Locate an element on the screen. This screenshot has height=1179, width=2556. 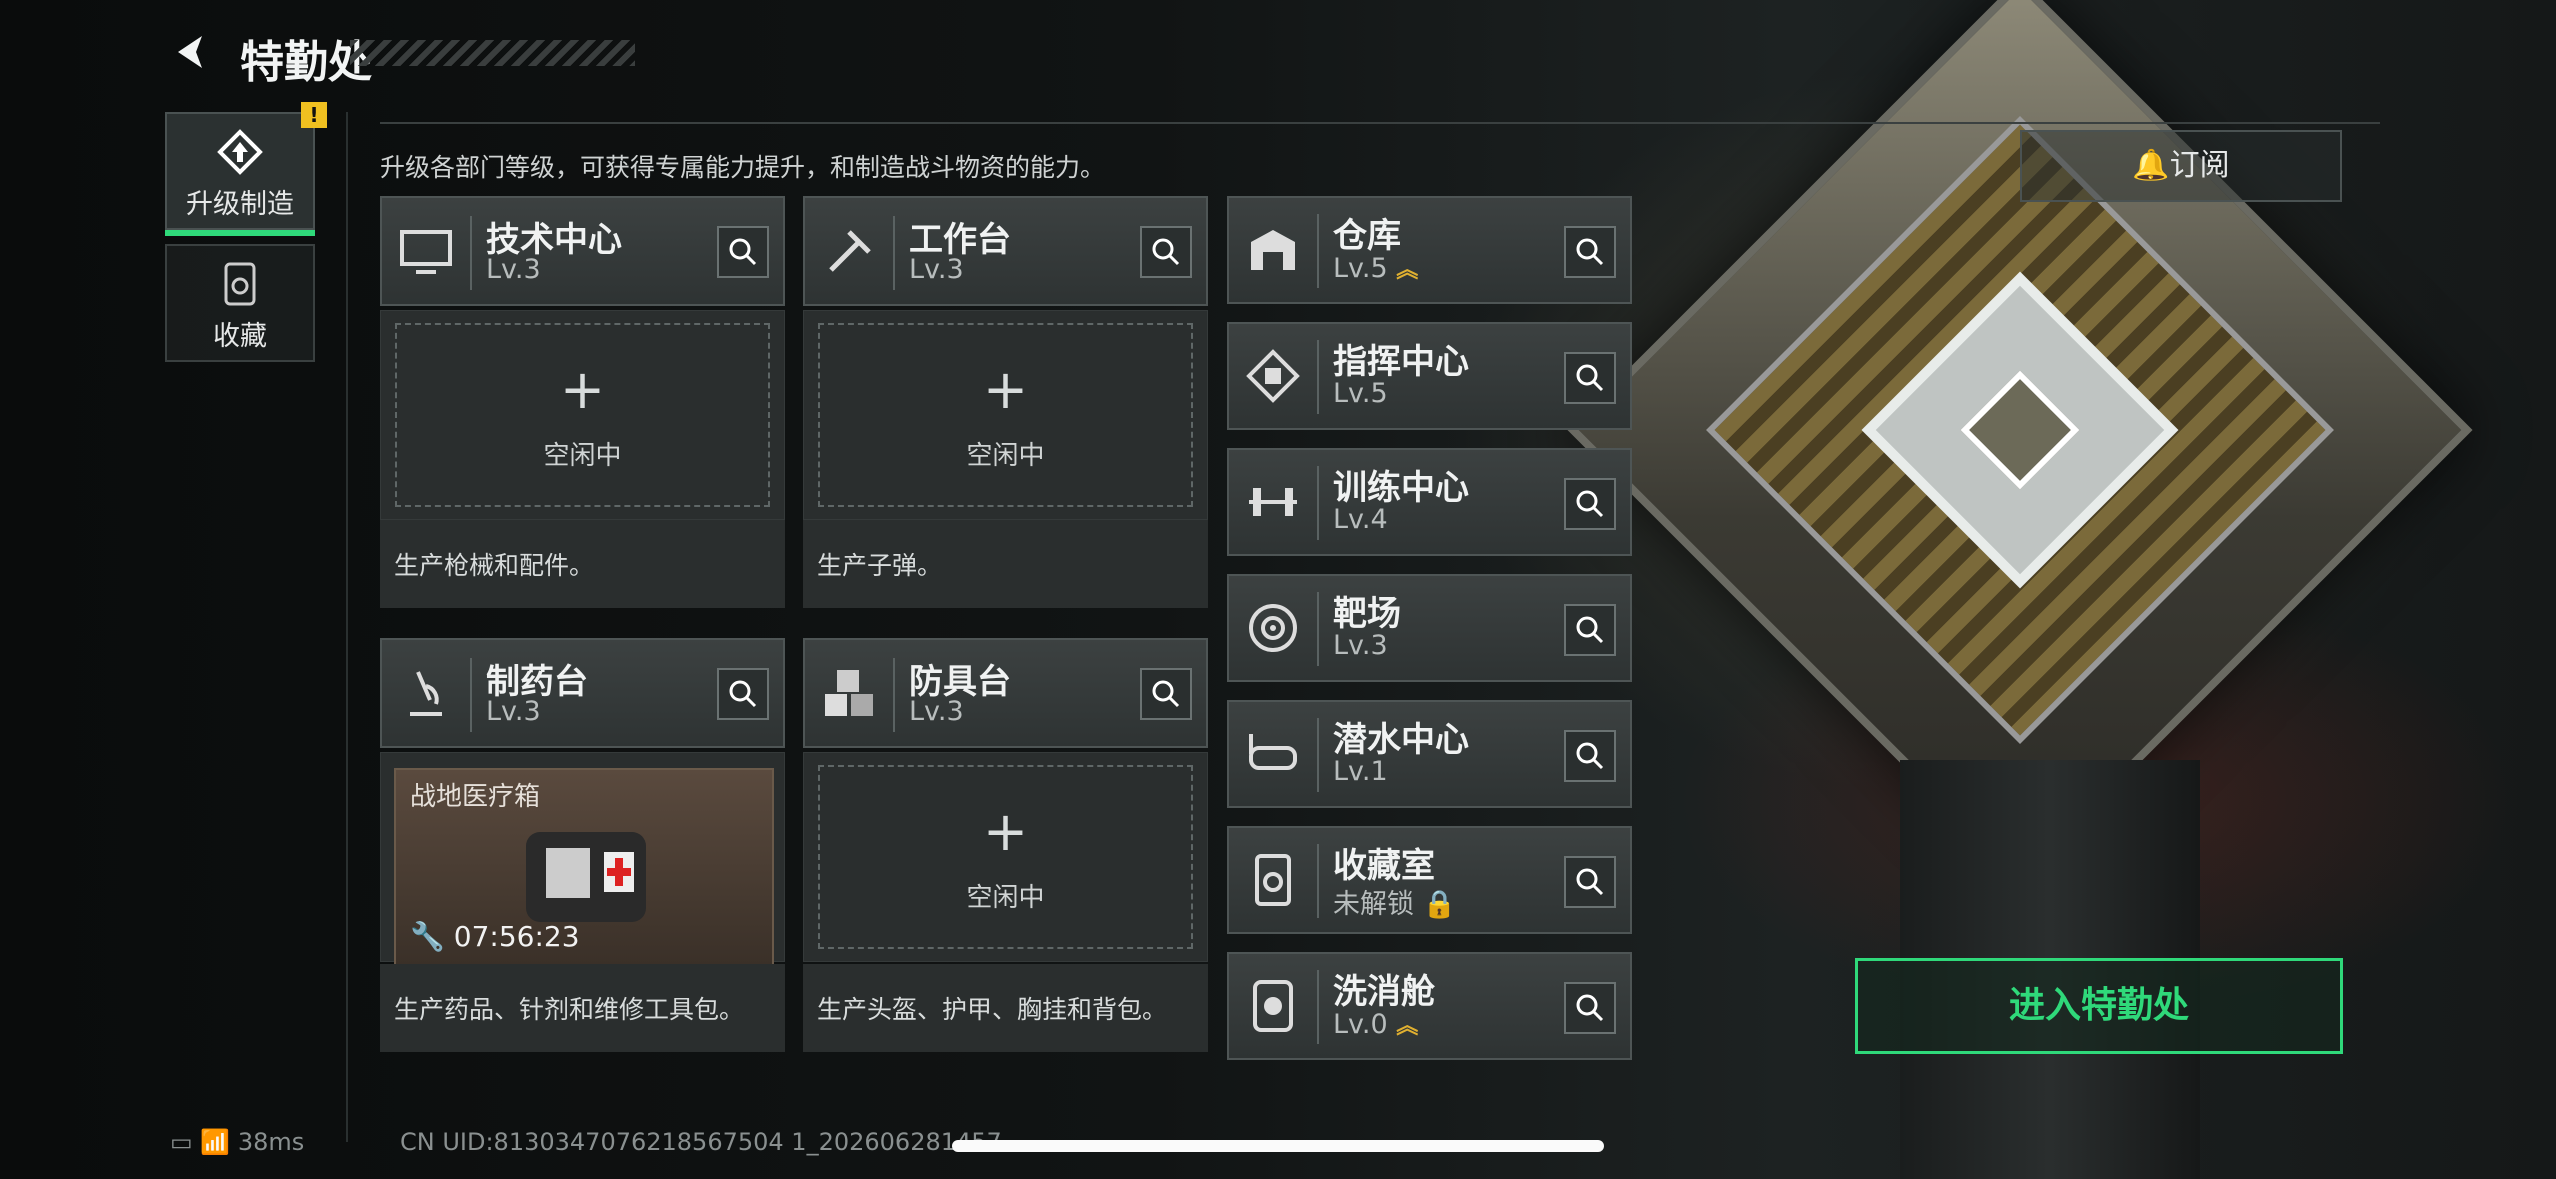
command-icon is located at coordinates (1273, 376).